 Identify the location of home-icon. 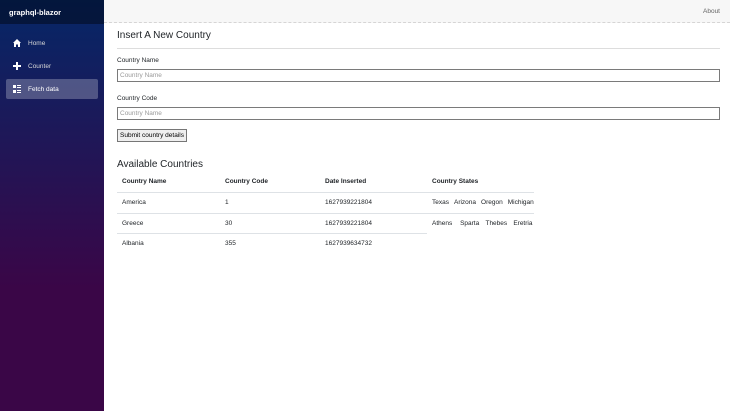
(16, 43).